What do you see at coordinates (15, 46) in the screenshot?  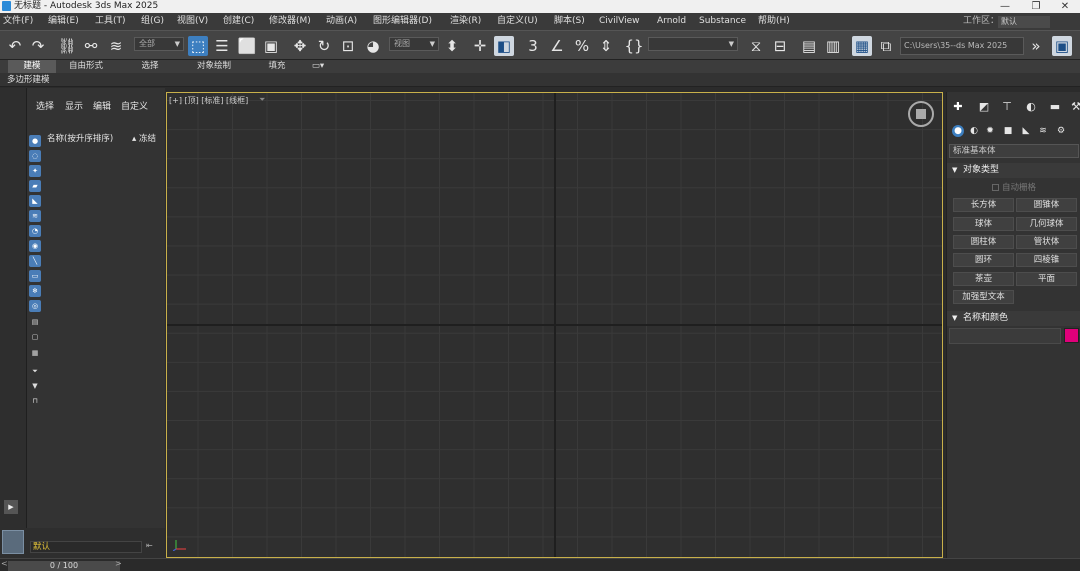 I see `undo-icon: ↶` at bounding box center [15, 46].